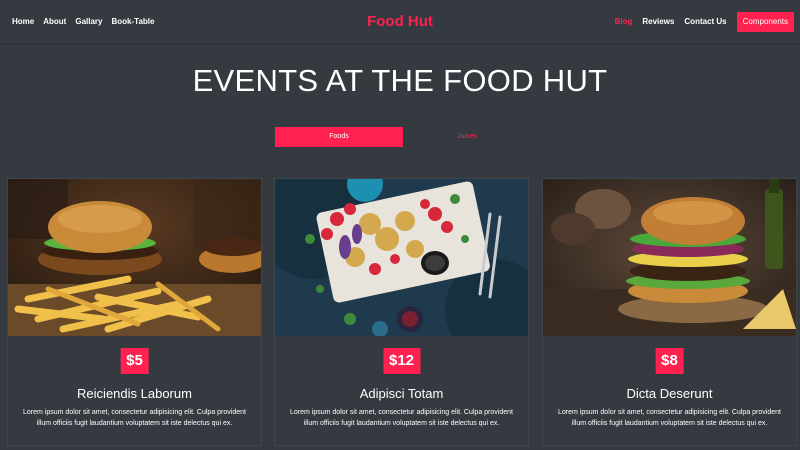 Image resolution: width=800 pixels, height=450 pixels. I want to click on nav-link-reviews: Reviews, so click(658, 22).